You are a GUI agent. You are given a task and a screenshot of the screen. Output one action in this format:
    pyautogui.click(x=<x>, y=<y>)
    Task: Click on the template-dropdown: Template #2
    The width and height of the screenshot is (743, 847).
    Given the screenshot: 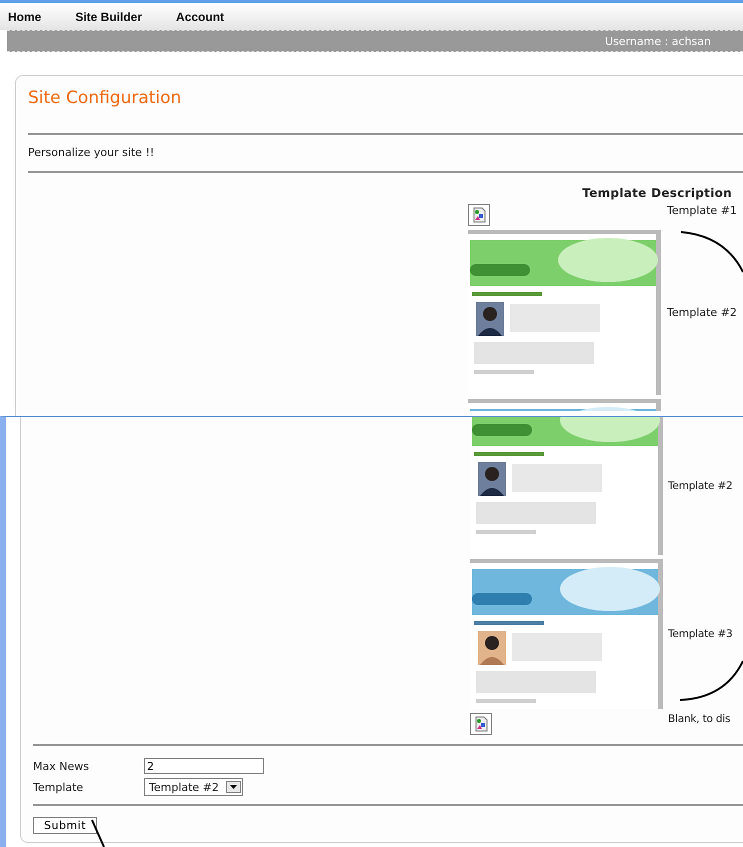 What is the action you would take?
    pyautogui.click(x=193, y=787)
    